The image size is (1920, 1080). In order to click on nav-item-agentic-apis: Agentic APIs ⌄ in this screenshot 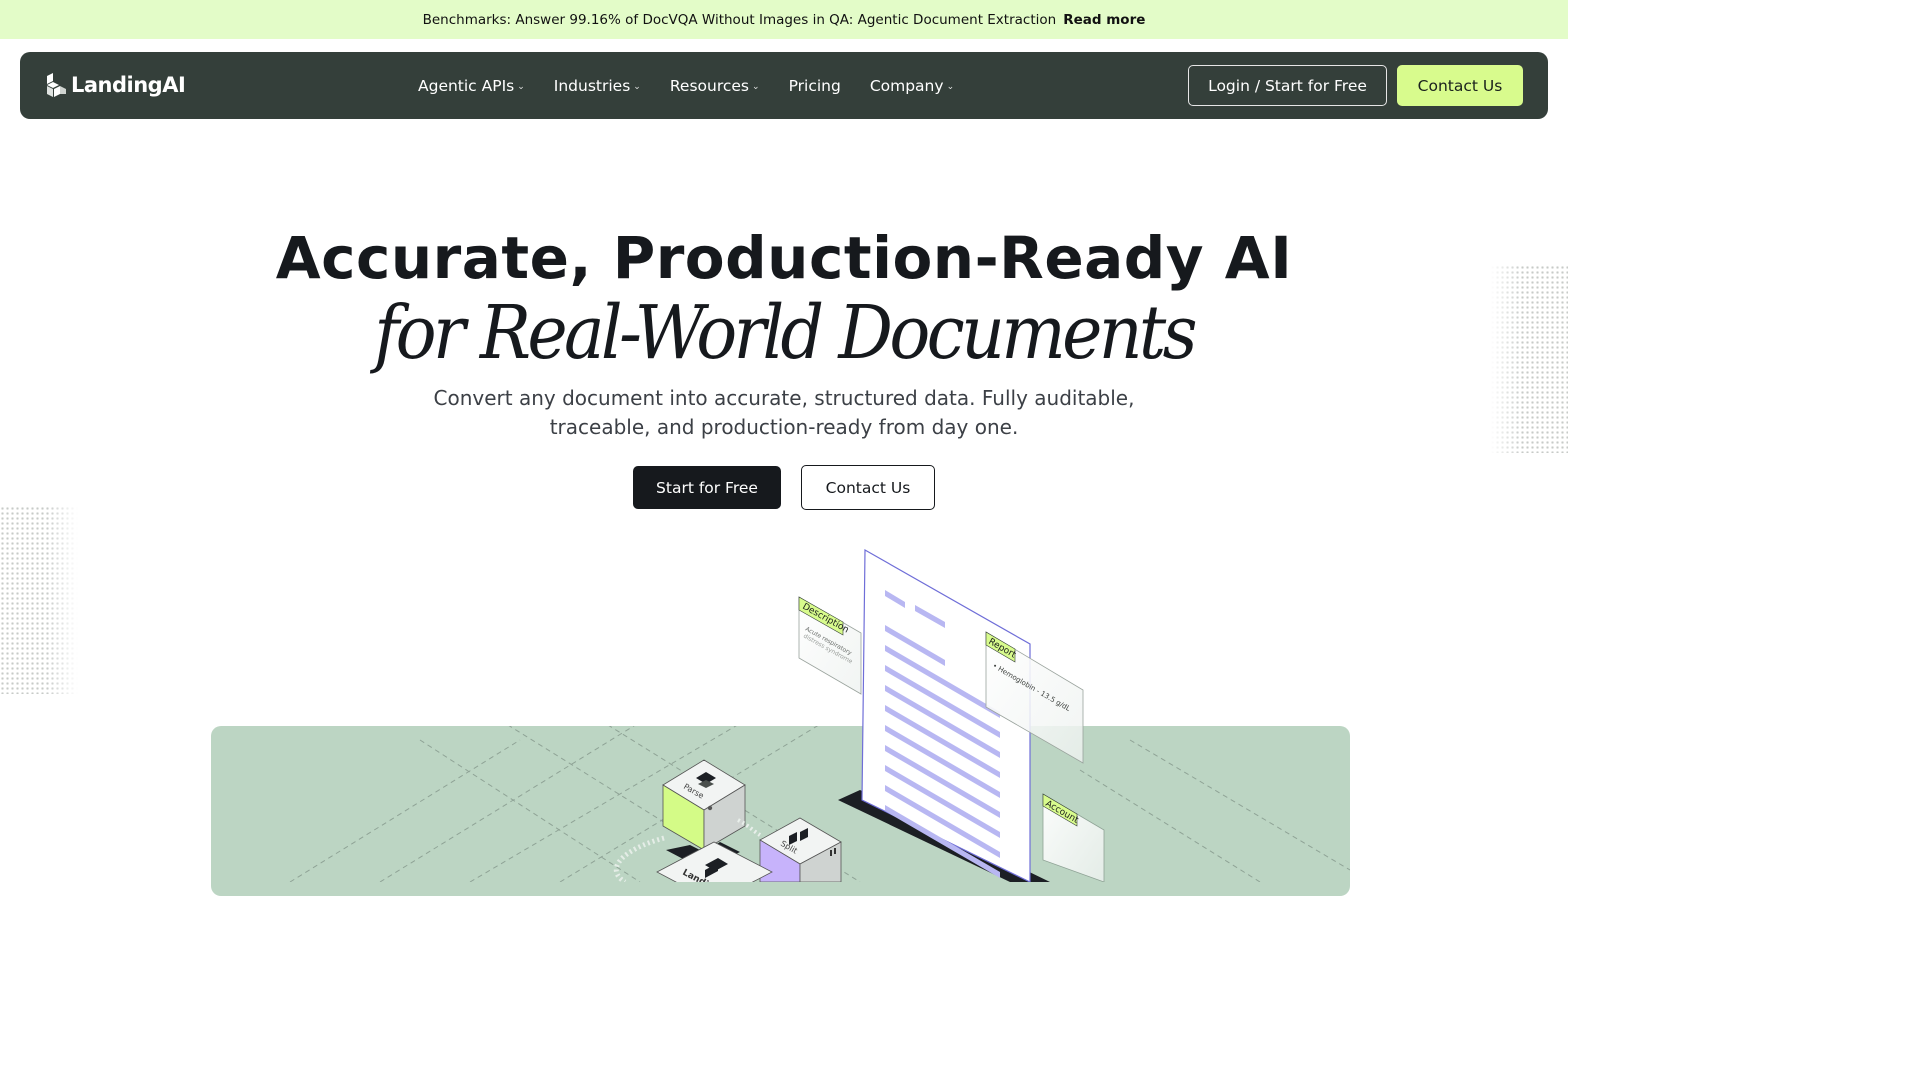, I will do `click(471, 86)`.